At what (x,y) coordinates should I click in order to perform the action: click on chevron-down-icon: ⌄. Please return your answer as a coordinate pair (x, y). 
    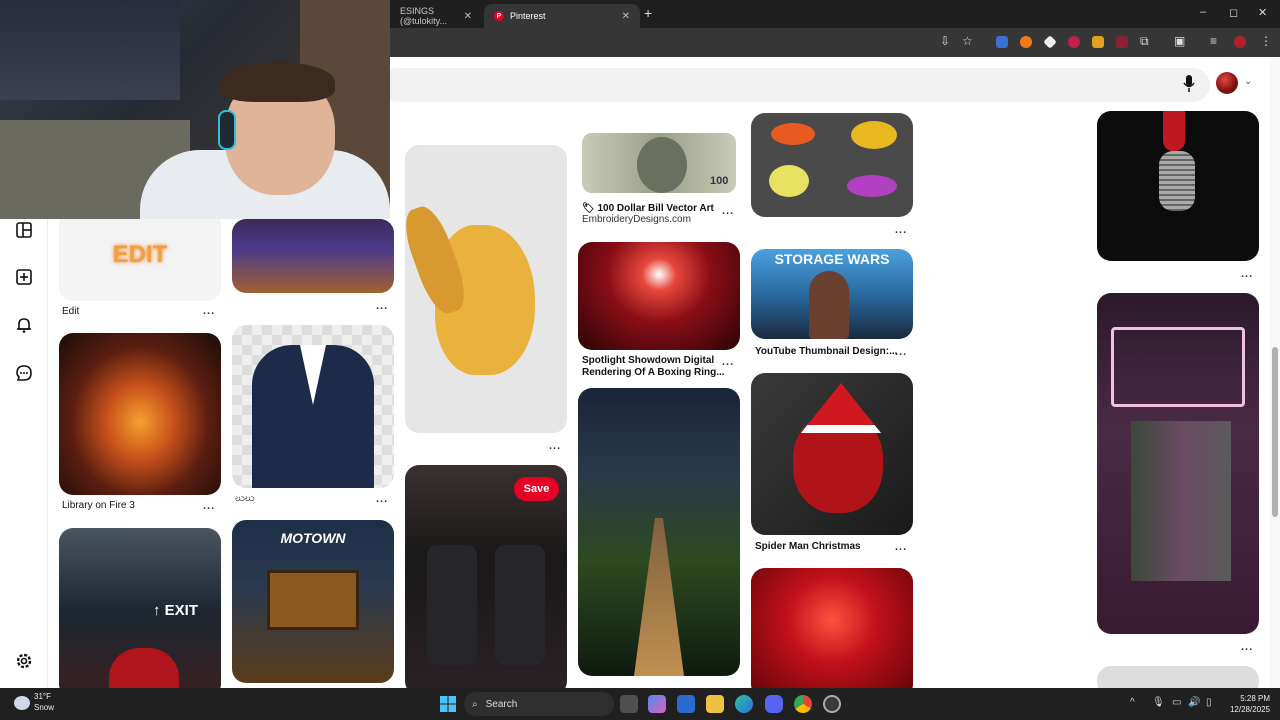
    Looking at the image, I should click on (1248, 81).